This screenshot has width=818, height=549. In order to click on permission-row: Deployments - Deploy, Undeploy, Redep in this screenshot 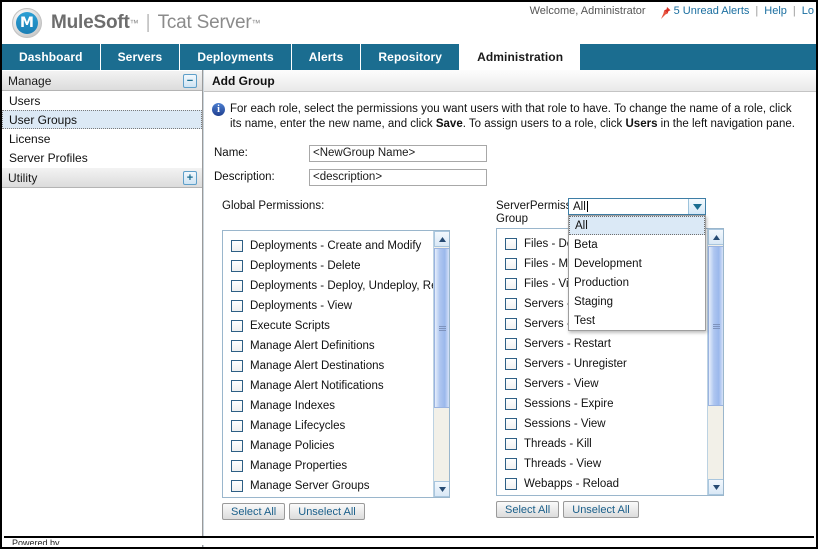, I will do `click(340, 286)`.